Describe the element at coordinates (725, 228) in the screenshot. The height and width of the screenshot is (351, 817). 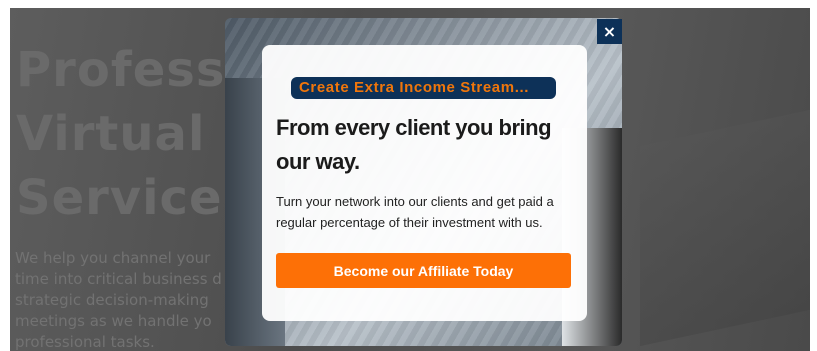
I see `background-decoration` at that location.